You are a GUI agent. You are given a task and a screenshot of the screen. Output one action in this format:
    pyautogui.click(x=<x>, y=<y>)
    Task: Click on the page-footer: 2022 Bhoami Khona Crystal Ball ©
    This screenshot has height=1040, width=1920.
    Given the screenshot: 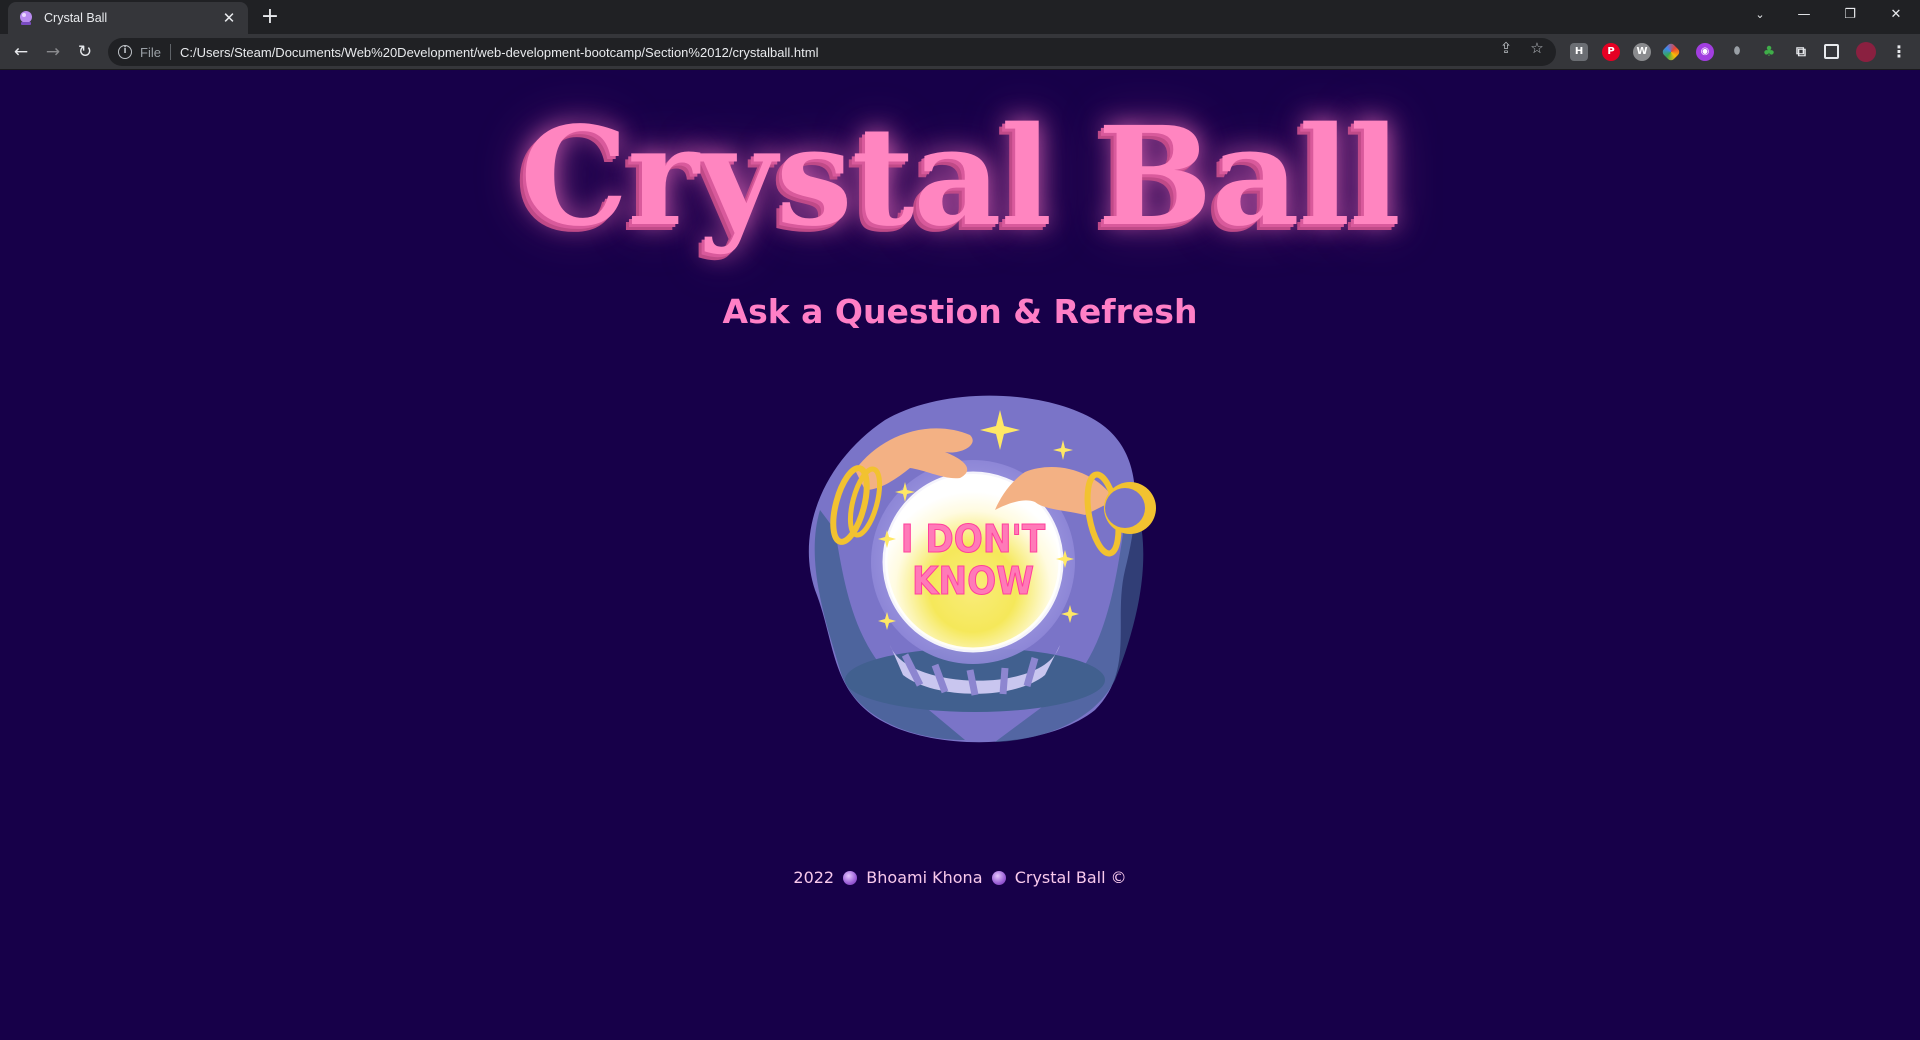 What is the action you would take?
    pyautogui.click(x=960, y=877)
    